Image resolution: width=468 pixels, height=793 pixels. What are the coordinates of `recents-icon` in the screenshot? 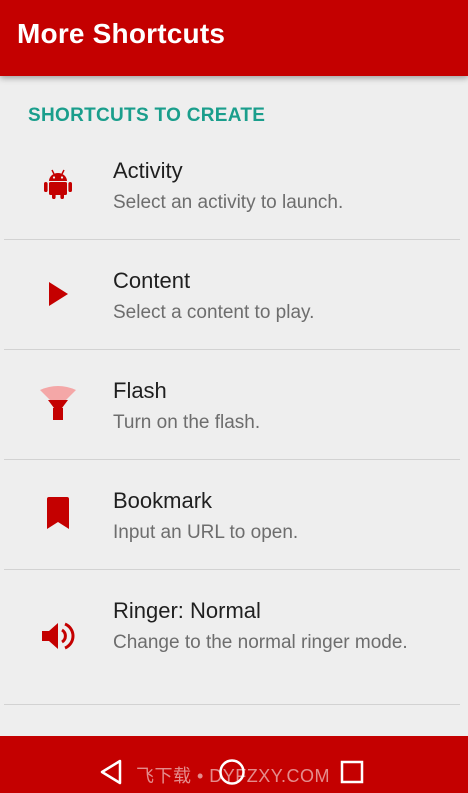 It's located at (352, 772).